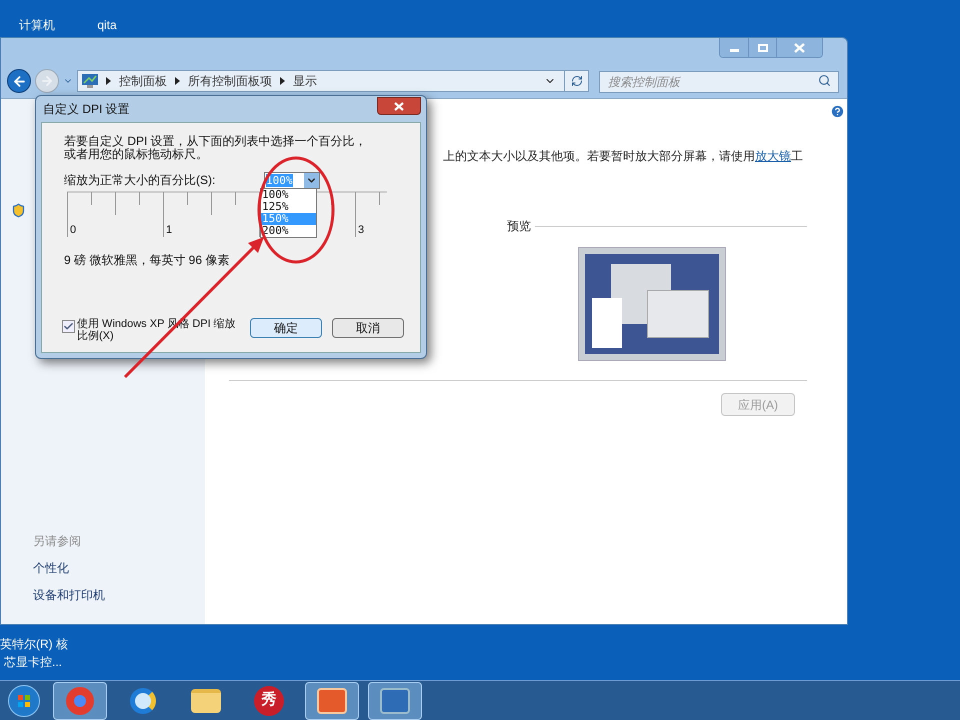 This screenshot has width=960, height=720. I want to click on refresh-icon, so click(576, 81).